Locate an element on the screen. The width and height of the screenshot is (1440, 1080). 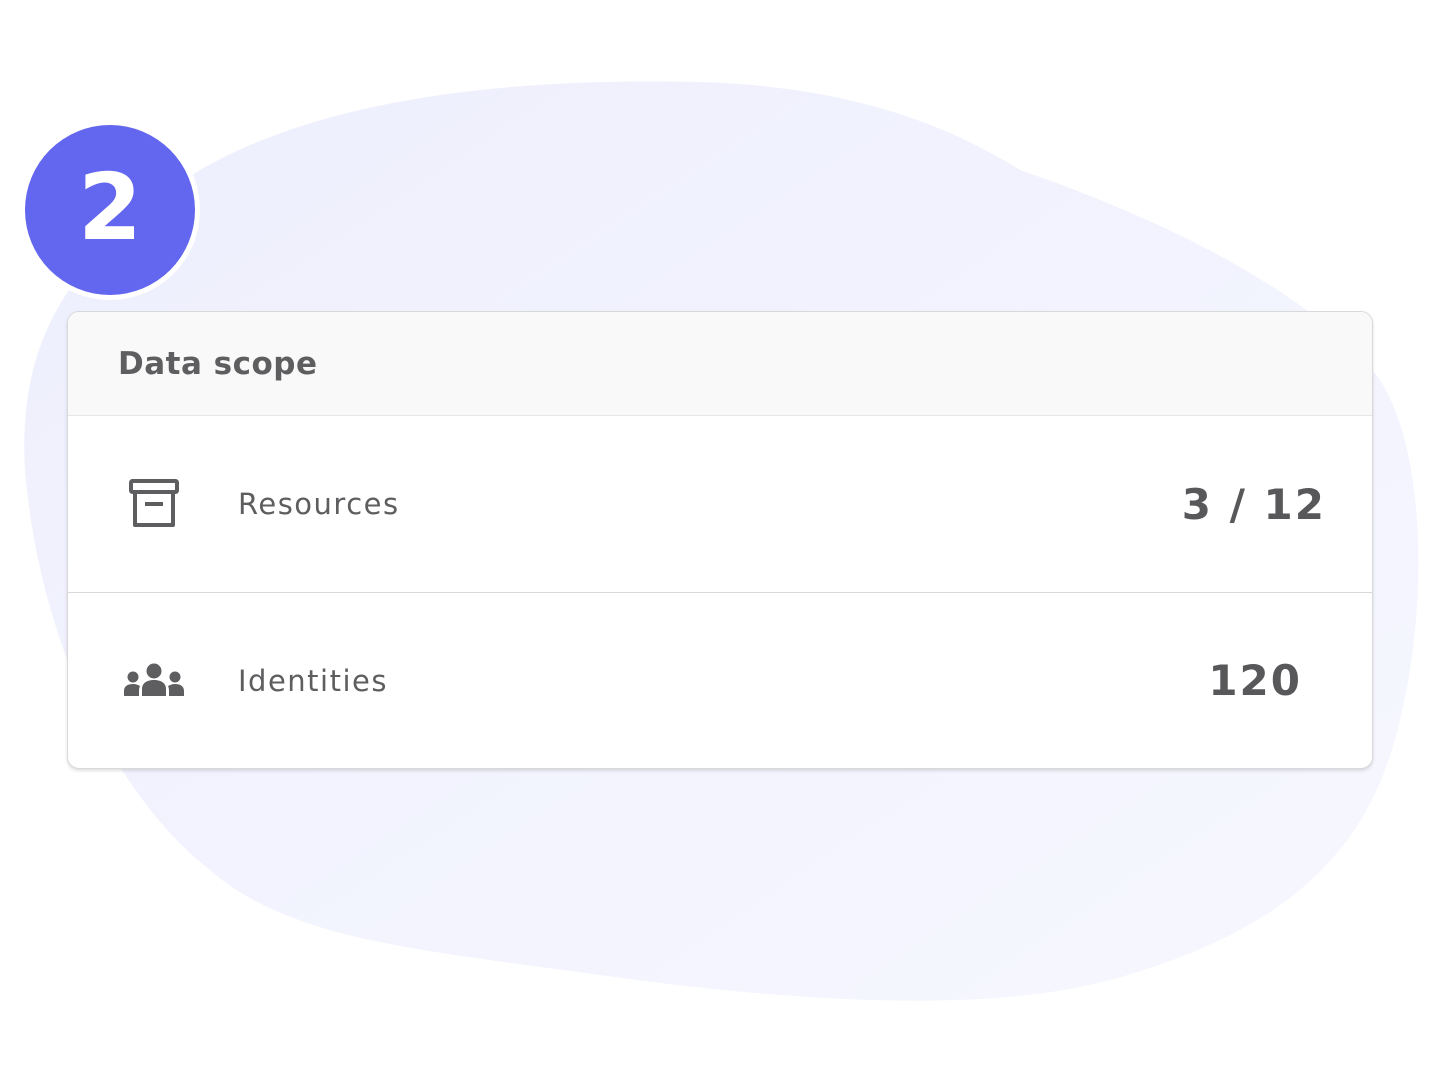
step-number: 2 is located at coordinates (109, 207).